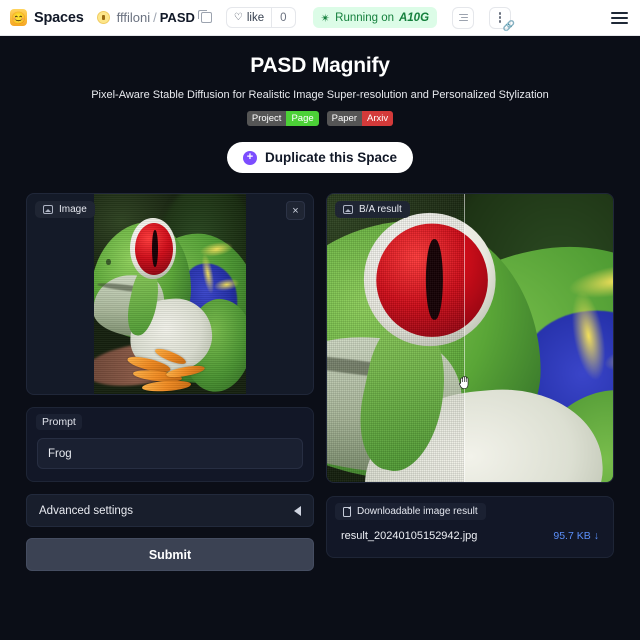  What do you see at coordinates (417, 511) in the screenshot?
I see `download-result-label: Downloadable image result` at bounding box center [417, 511].